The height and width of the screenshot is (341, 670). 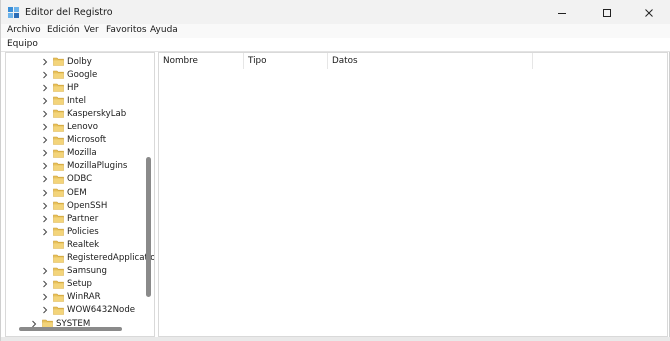 What do you see at coordinates (101, 310) in the screenshot?
I see `tree-item-label: WOW6432Node` at bounding box center [101, 310].